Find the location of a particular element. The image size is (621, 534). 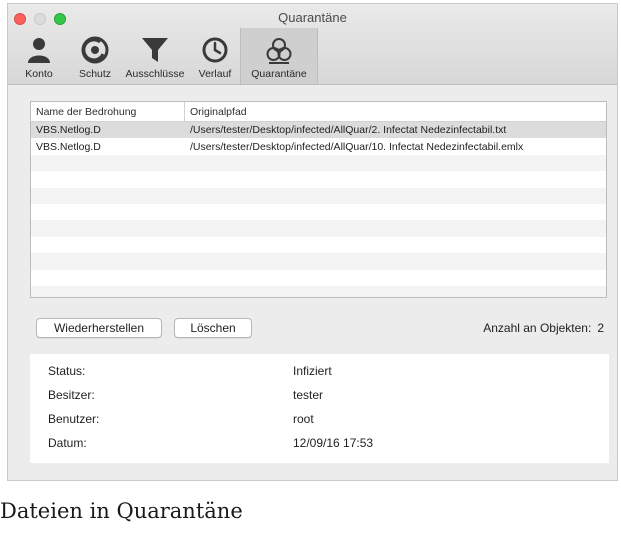

tab-label: Schutz is located at coordinates (95, 74).